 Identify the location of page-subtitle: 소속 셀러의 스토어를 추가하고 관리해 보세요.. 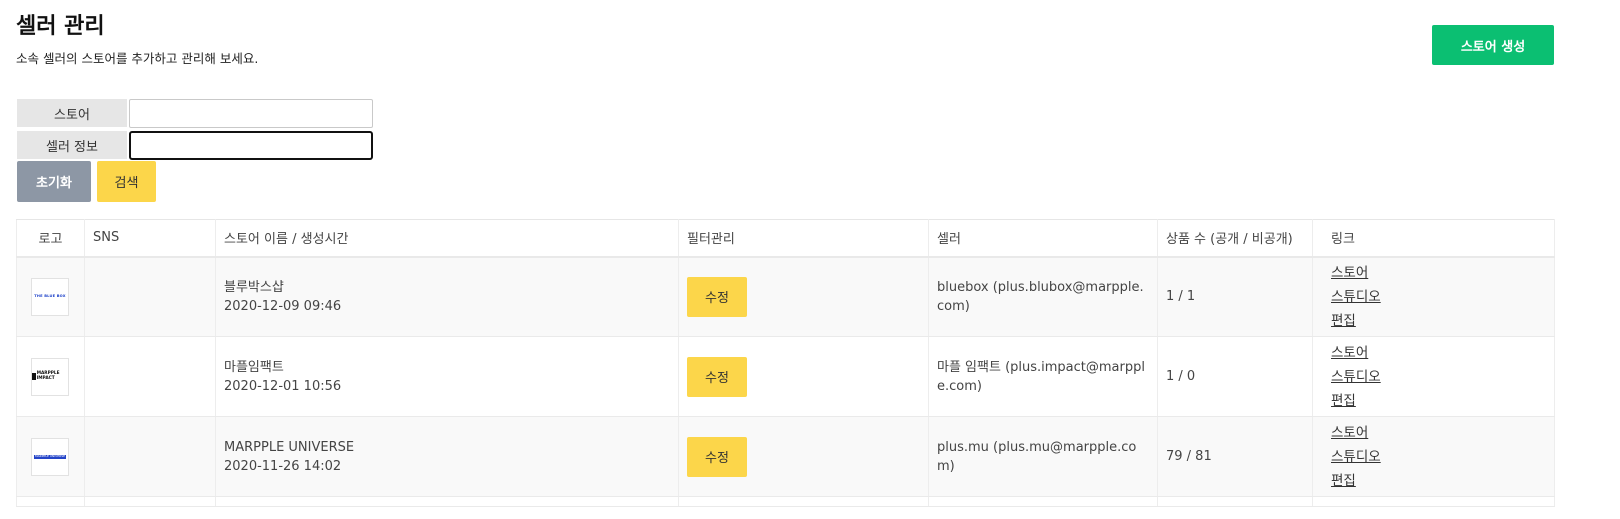
(137, 58).